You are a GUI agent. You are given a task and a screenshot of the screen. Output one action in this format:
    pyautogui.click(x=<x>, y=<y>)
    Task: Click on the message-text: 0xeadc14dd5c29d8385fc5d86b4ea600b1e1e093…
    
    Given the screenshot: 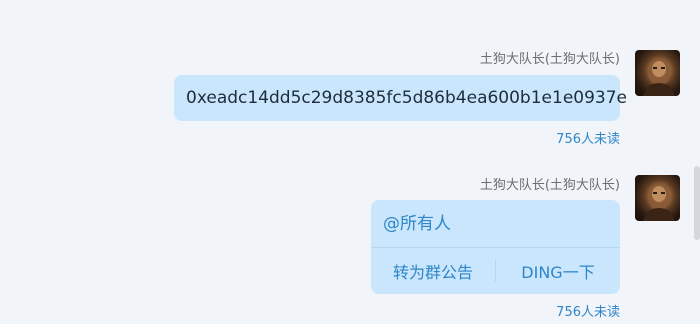 What is the action you would take?
    pyautogui.click(x=406, y=98)
    